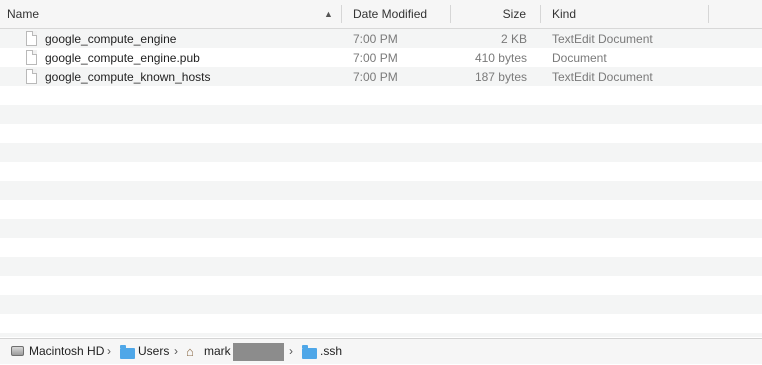 This screenshot has width=762, height=365. I want to click on home-icon: ⌂, so click(190, 351).